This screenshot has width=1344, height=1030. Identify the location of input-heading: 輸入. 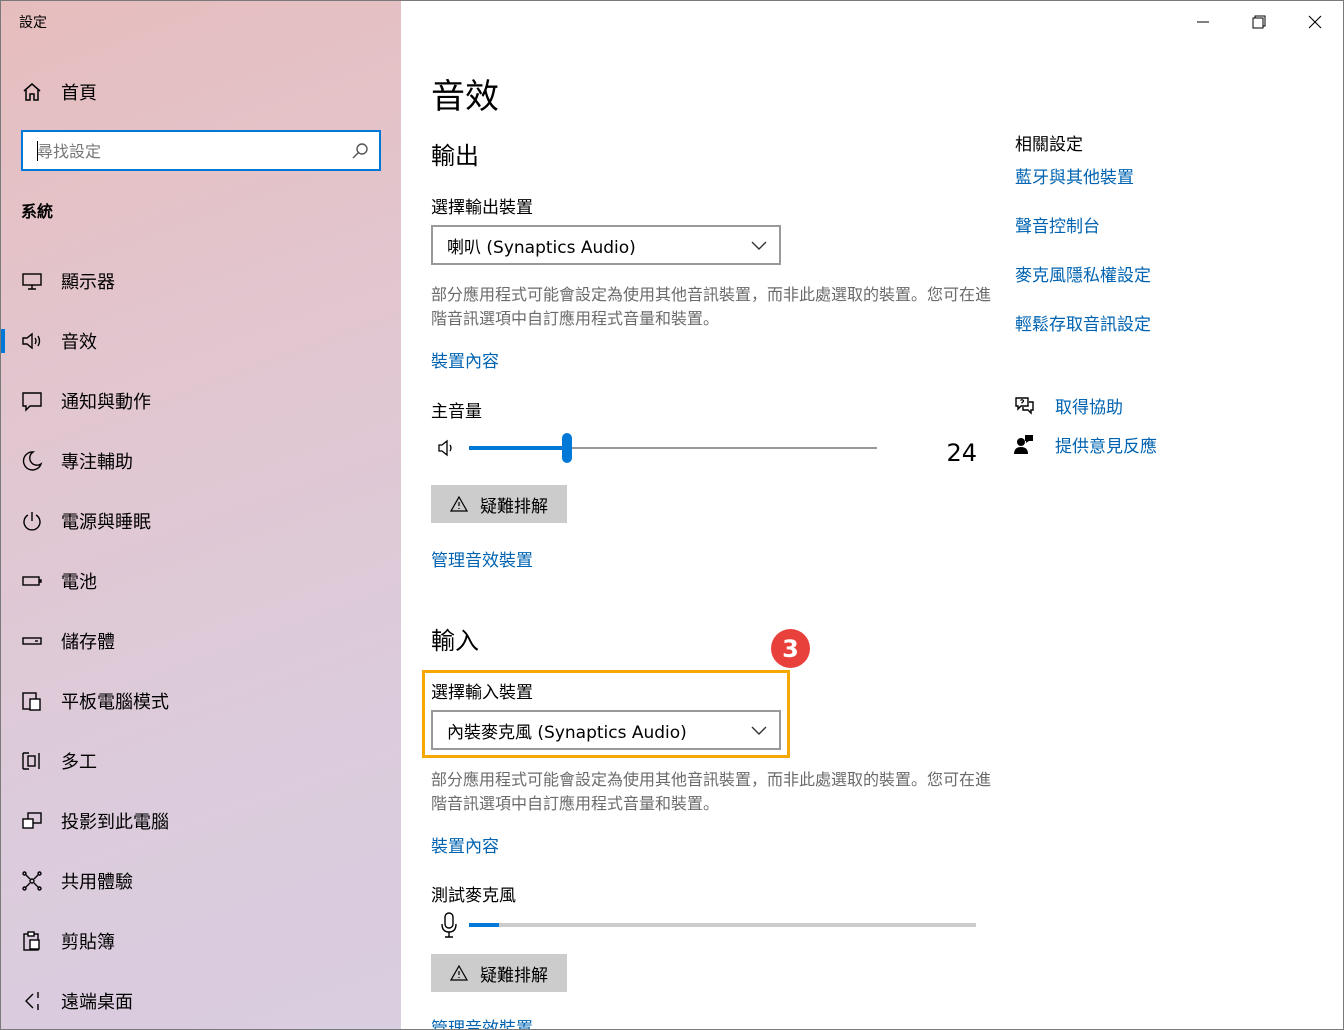
(455, 641).